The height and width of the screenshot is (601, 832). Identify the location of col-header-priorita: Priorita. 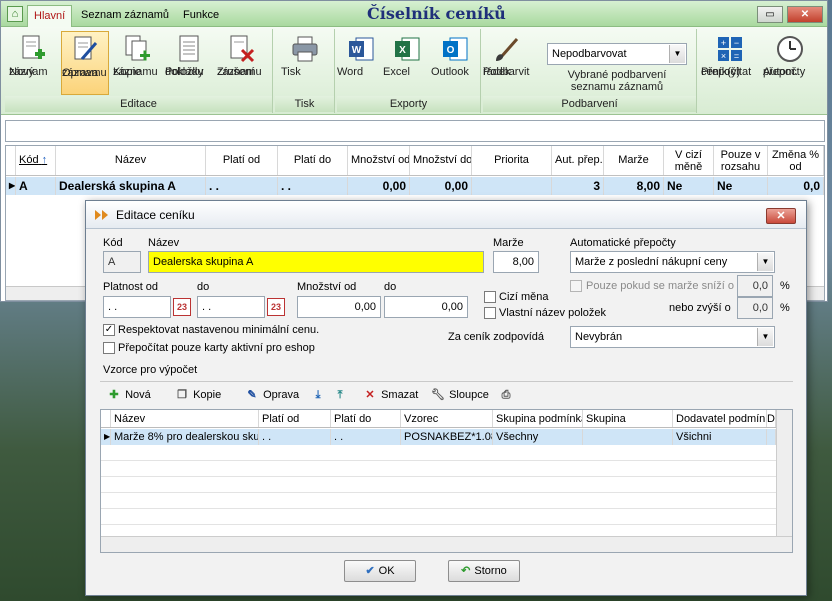
(512, 160).